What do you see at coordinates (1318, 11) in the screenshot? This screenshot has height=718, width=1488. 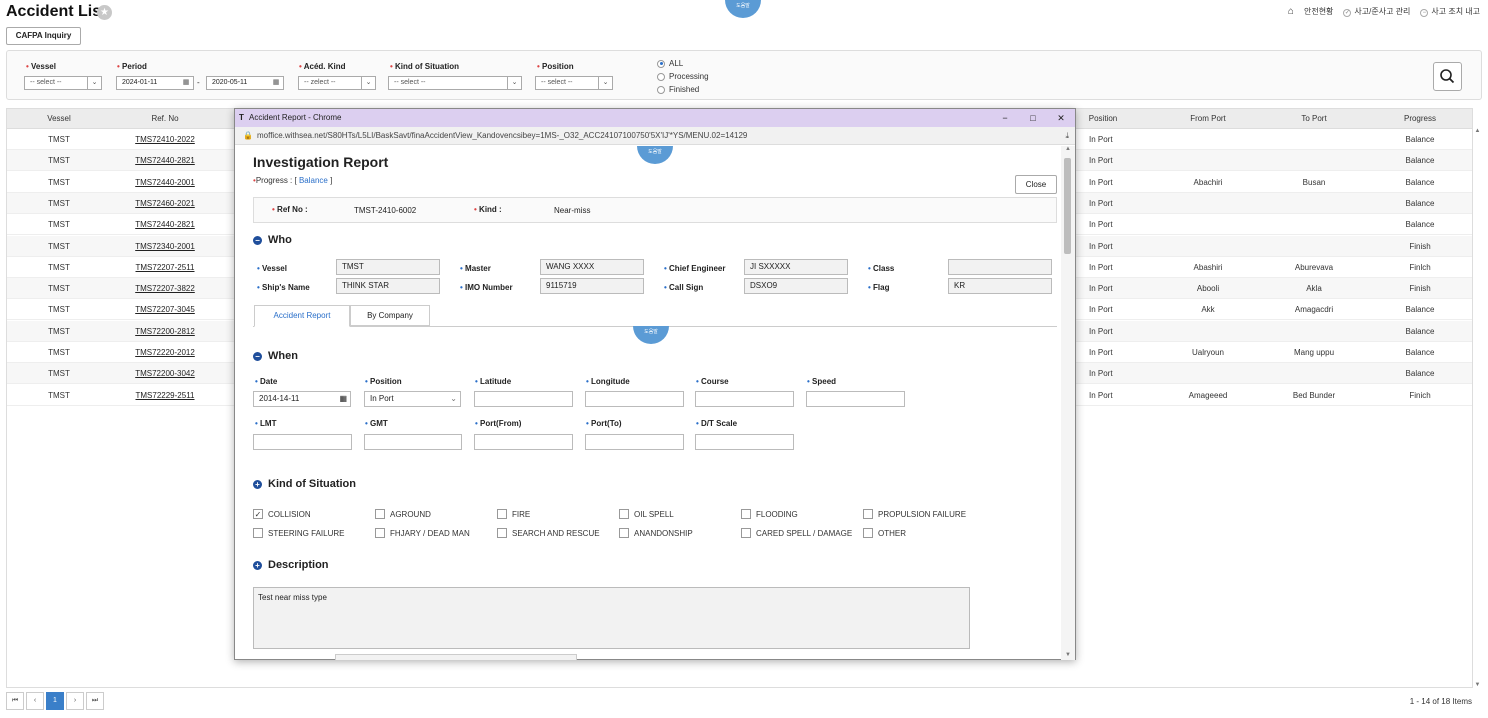 I see `toplink-1: 안전현황` at bounding box center [1318, 11].